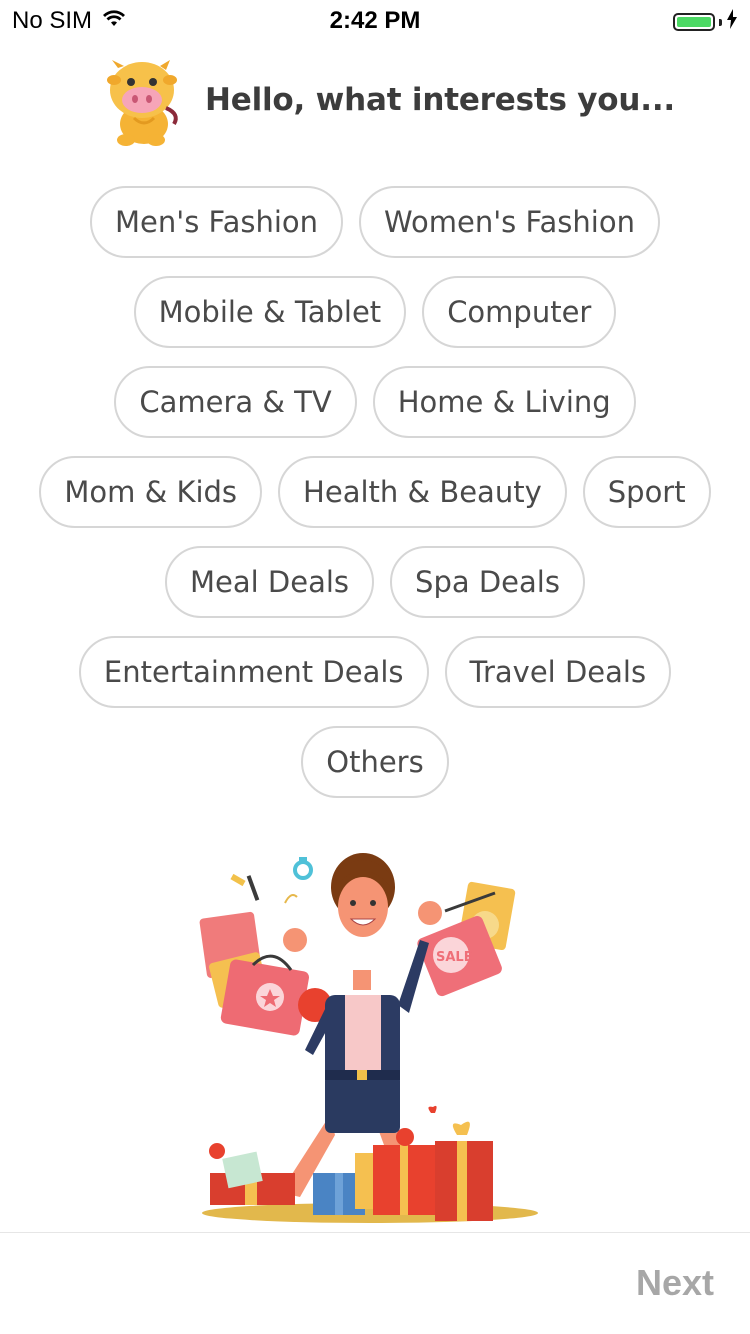 This screenshot has height=1334, width=750. I want to click on chip-health-beauty: Health & Beauty, so click(422, 492).